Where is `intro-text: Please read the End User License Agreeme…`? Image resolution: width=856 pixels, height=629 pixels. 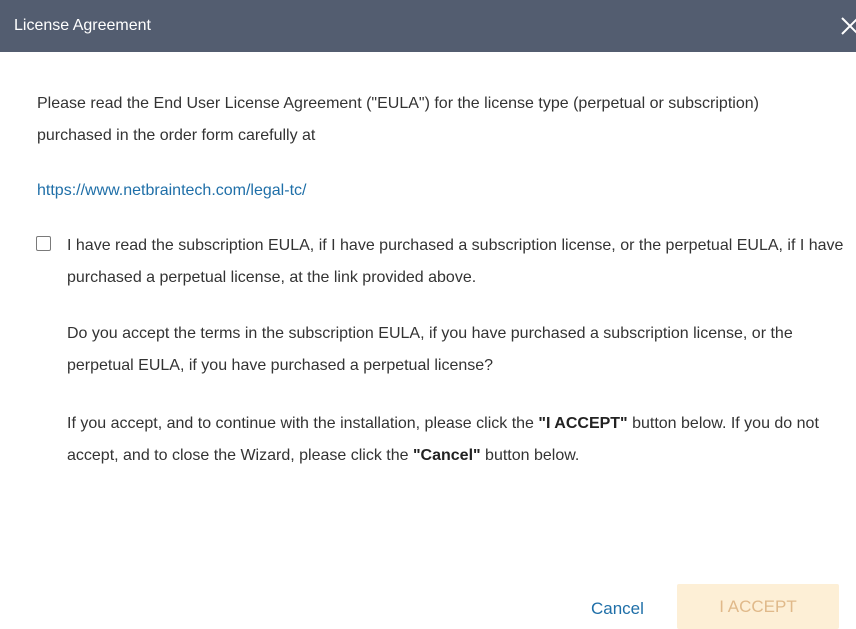
intro-text: Please read the End User License Agreeme… is located at coordinates (398, 119).